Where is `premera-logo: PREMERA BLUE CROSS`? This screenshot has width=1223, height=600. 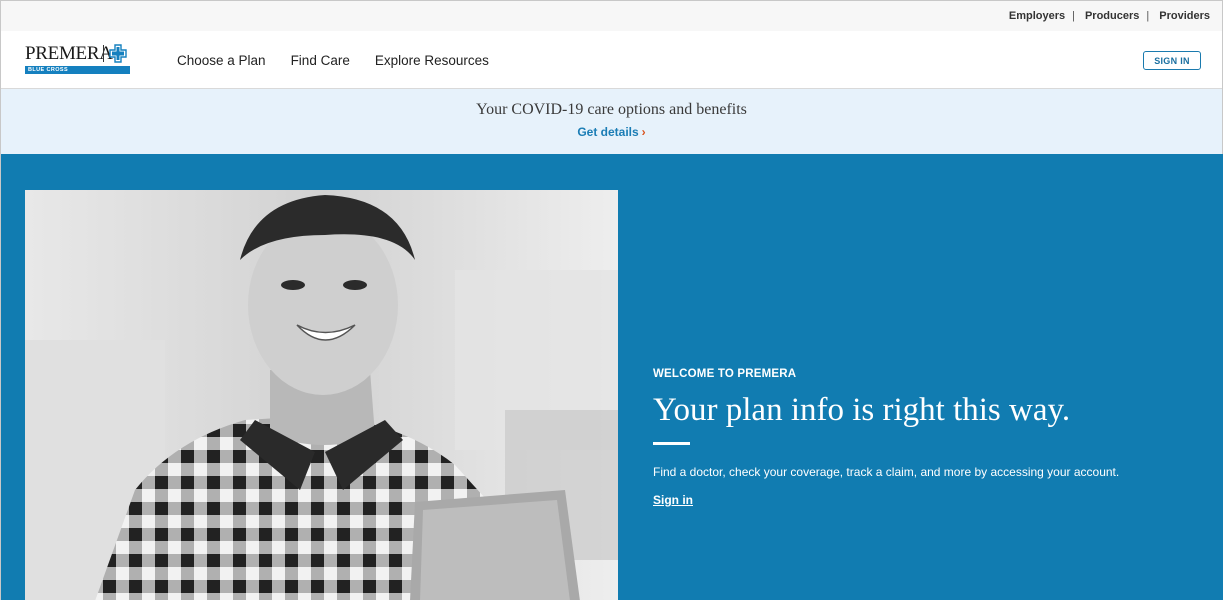 premera-logo: PREMERA BLUE CROSS is located at coordinates (77, 59).